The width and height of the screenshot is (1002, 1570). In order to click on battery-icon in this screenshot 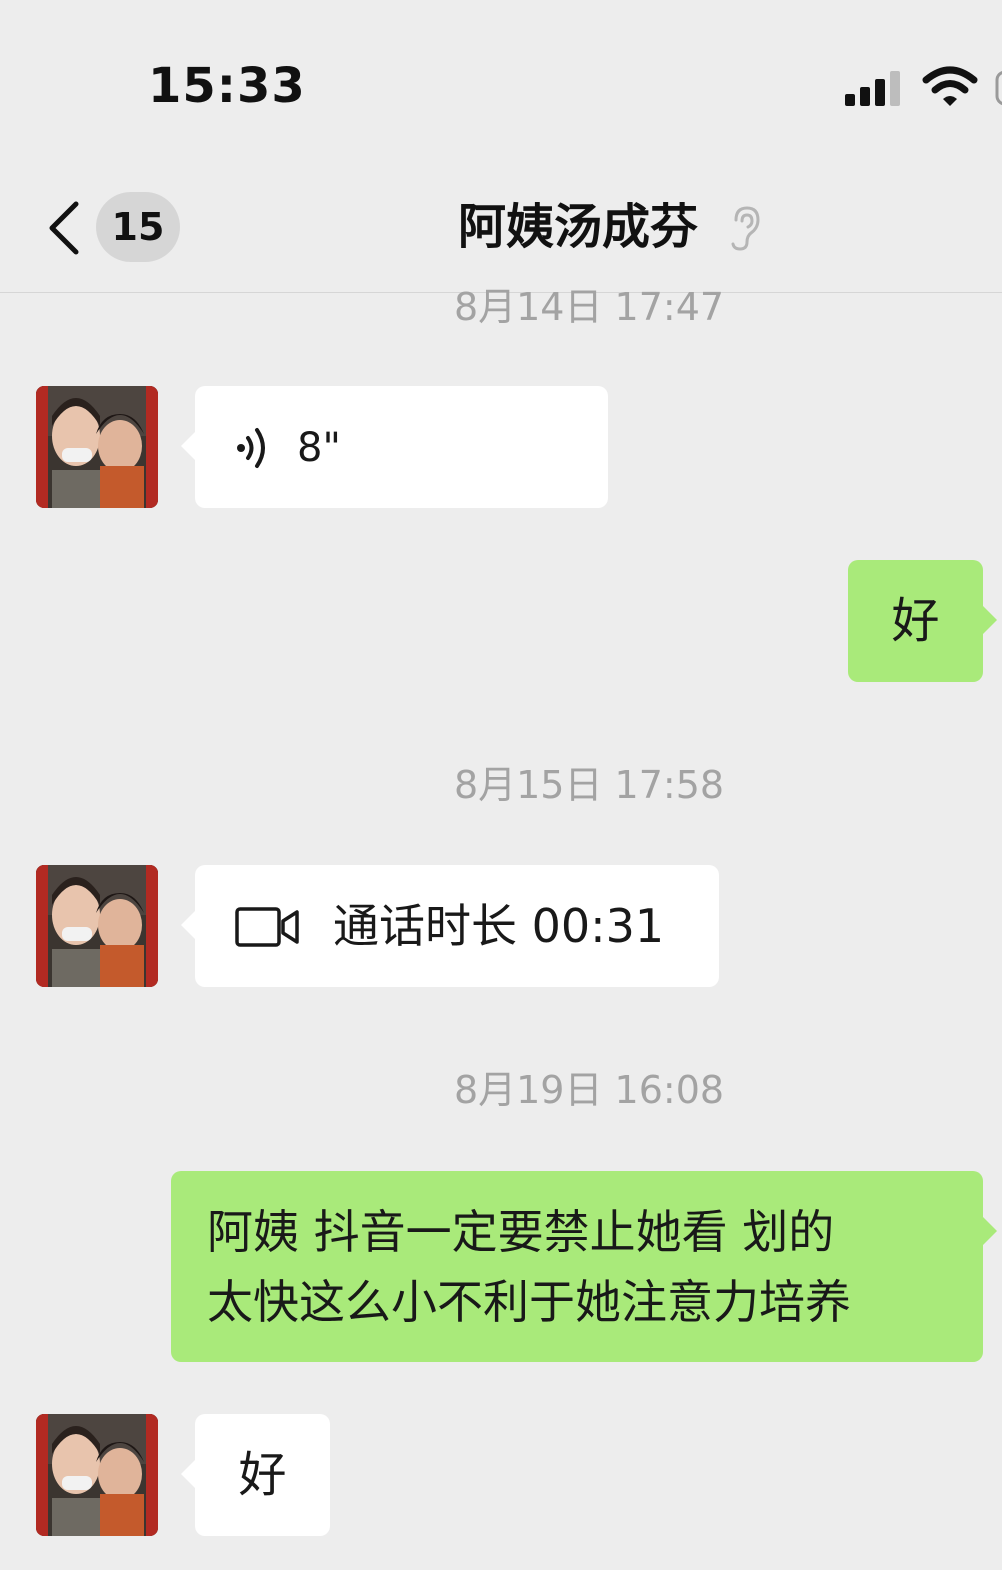, I will do `click(998, 88)`.